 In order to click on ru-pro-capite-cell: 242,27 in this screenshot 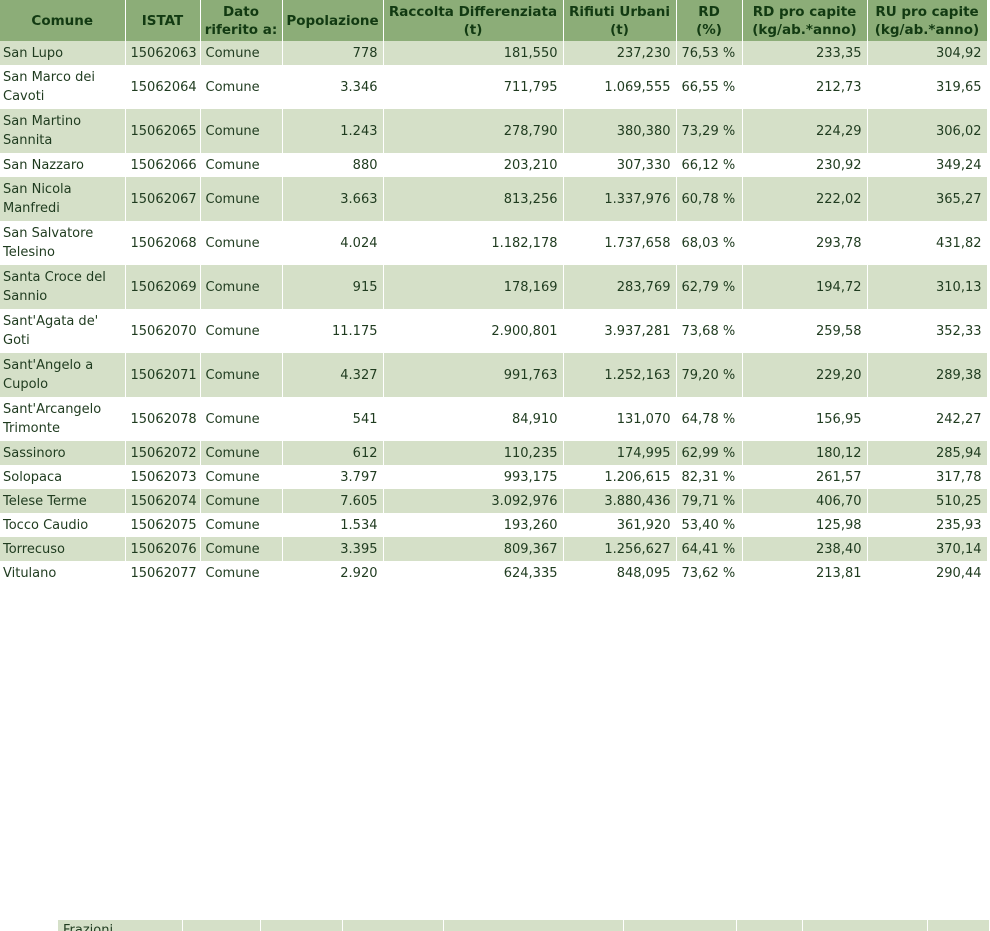, I will do `click(927, 419)`.